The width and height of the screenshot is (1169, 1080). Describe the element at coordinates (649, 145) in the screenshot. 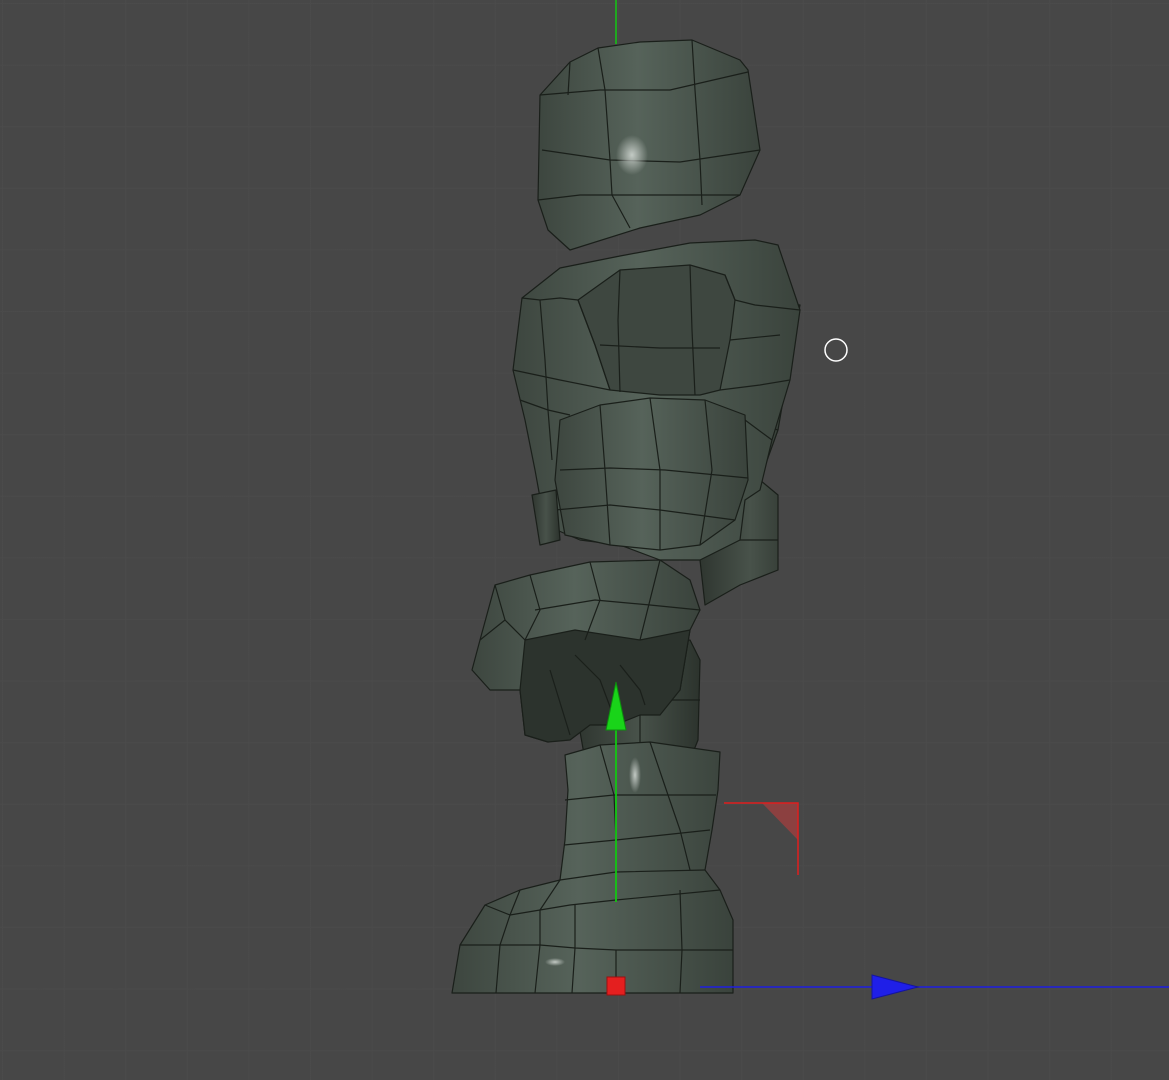

I see `head` at that location.